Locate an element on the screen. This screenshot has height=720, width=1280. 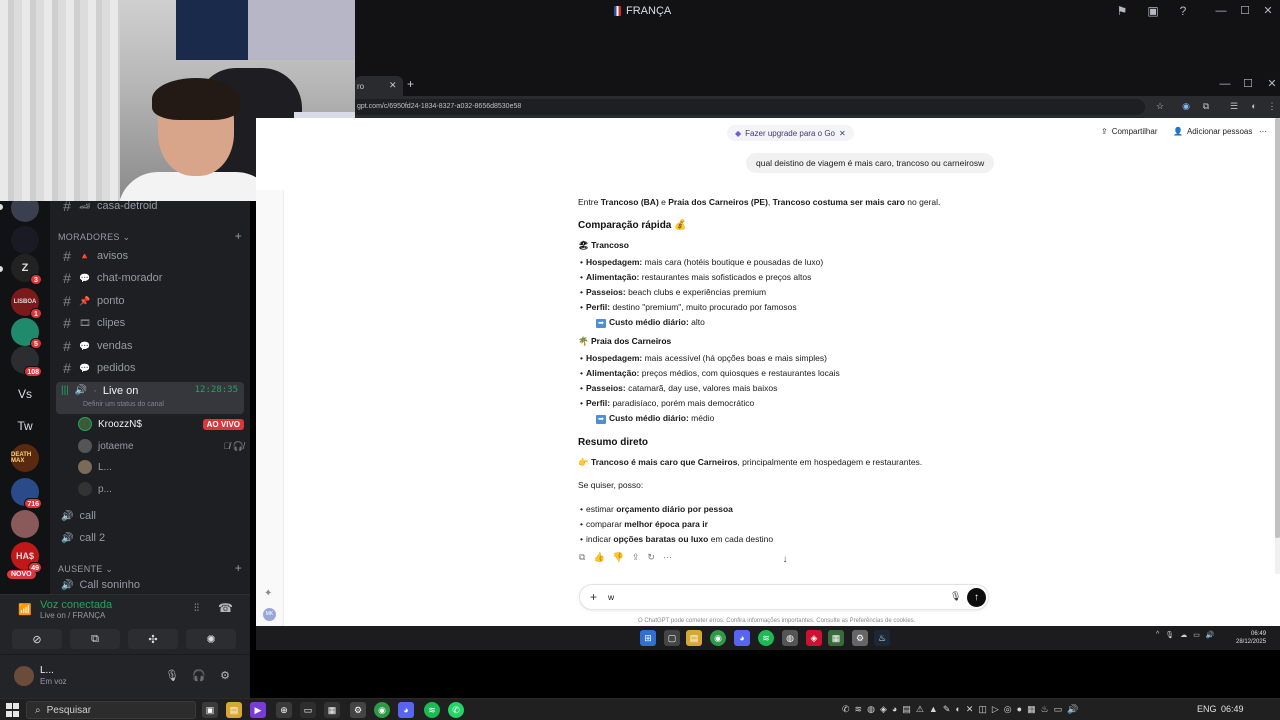
copy-icon: ⧉ is located at coordinates (582, 557).